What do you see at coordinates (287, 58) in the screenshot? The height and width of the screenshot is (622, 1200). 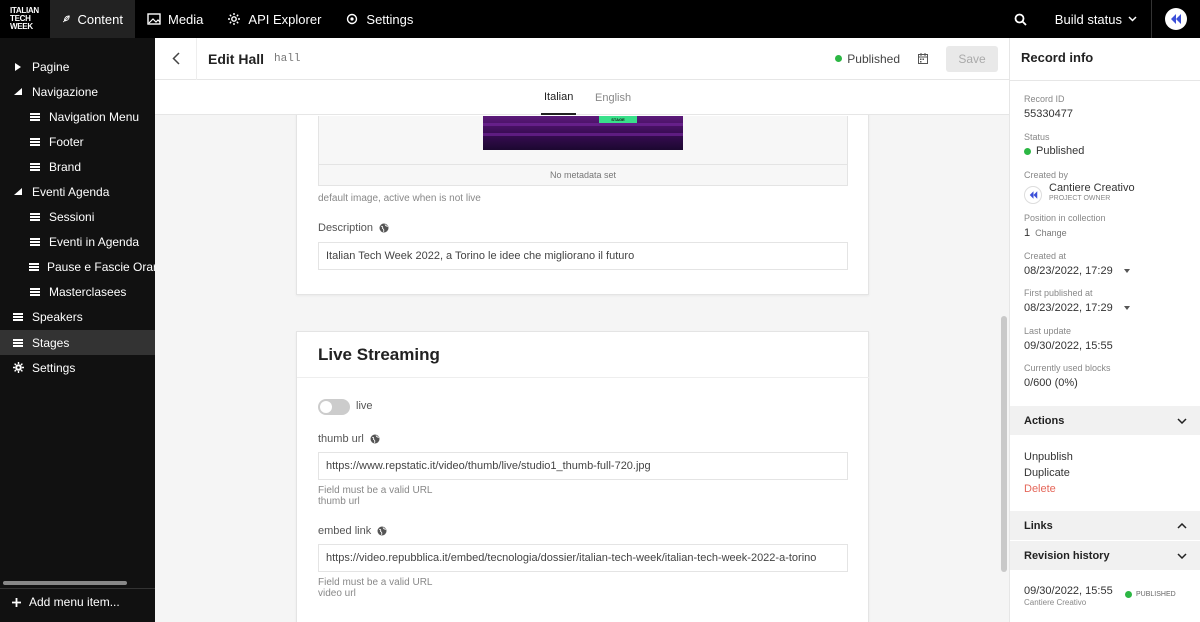 I see `model-api-key: hall` at bounding box center [287, 58].